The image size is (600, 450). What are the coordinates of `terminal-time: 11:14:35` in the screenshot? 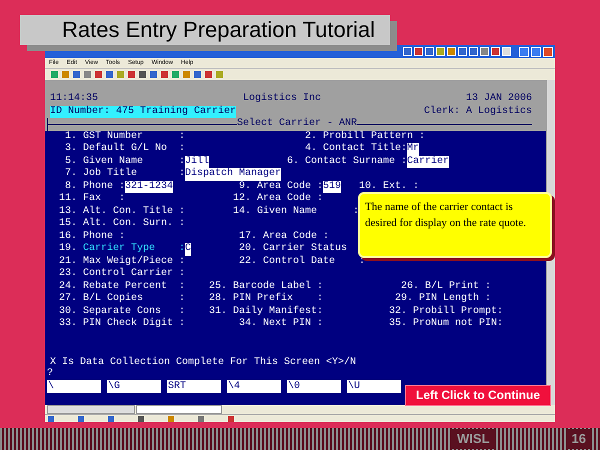 It's located at (74, 99).